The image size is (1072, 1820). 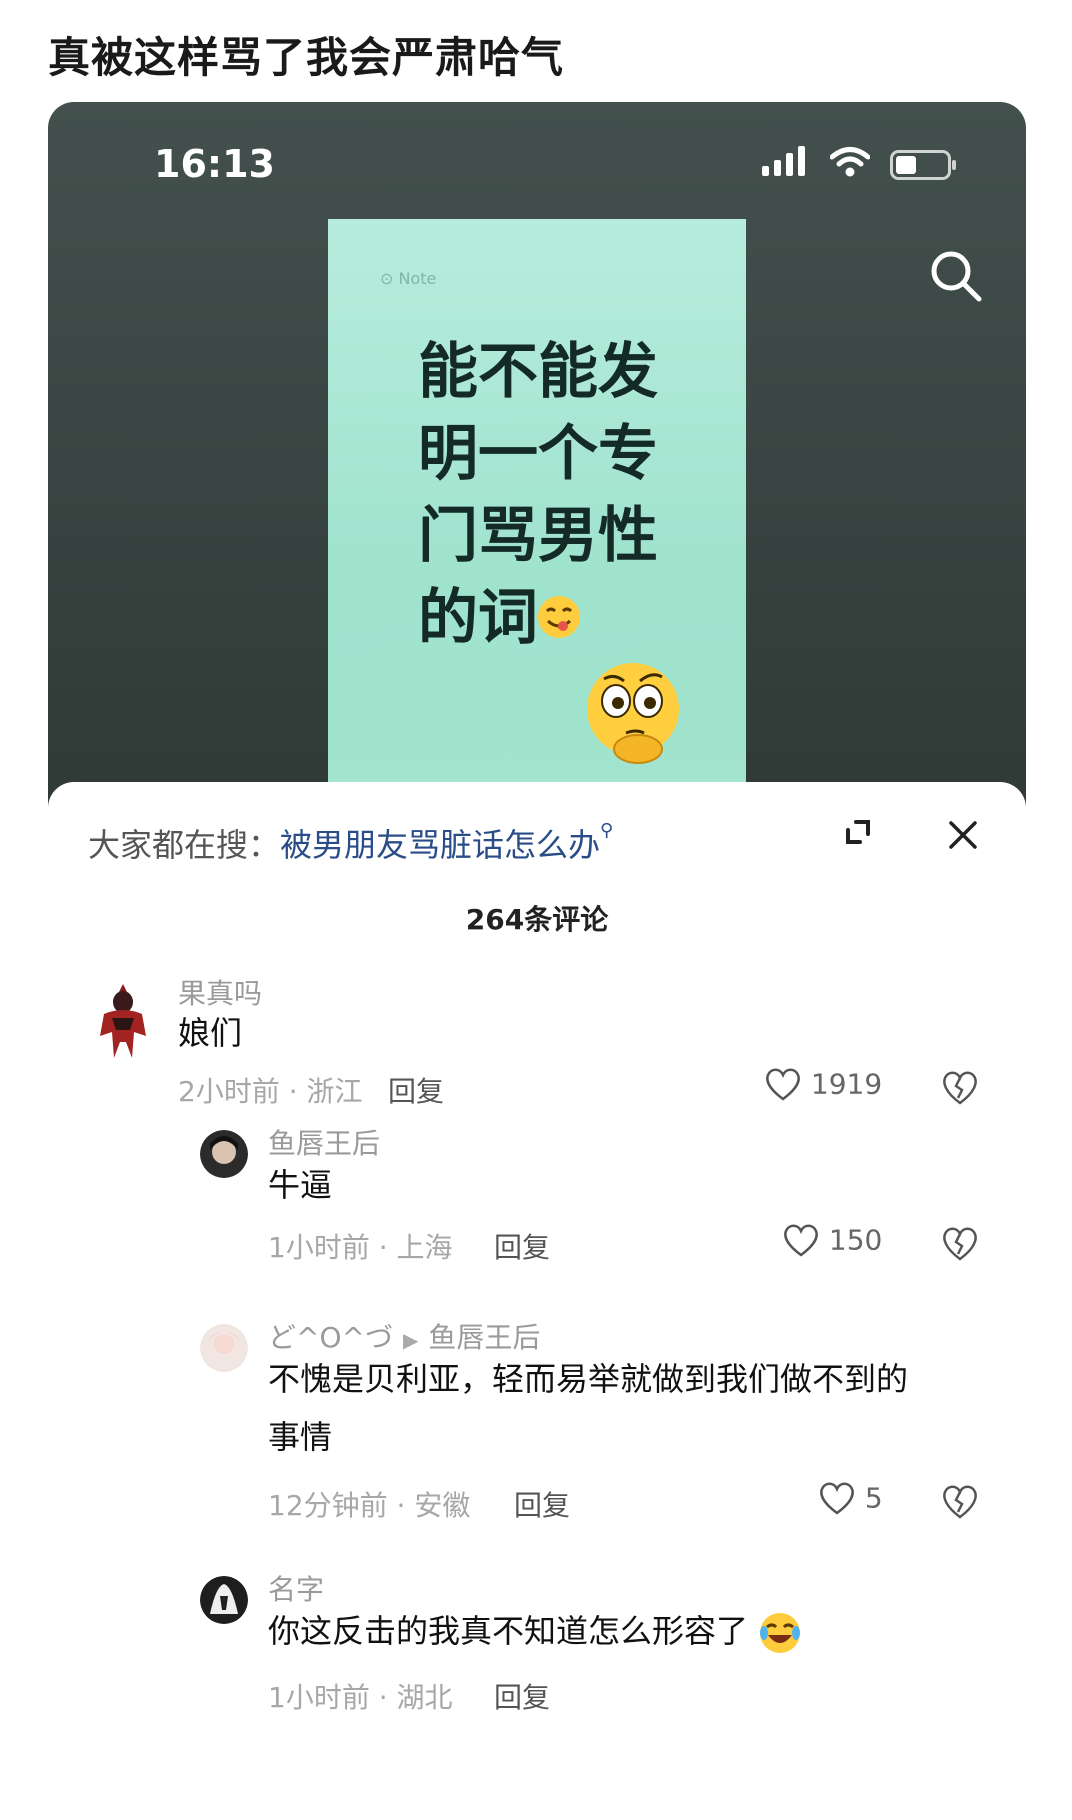 I want to click on comment-location: 上海, so click(x=424, y=1247).